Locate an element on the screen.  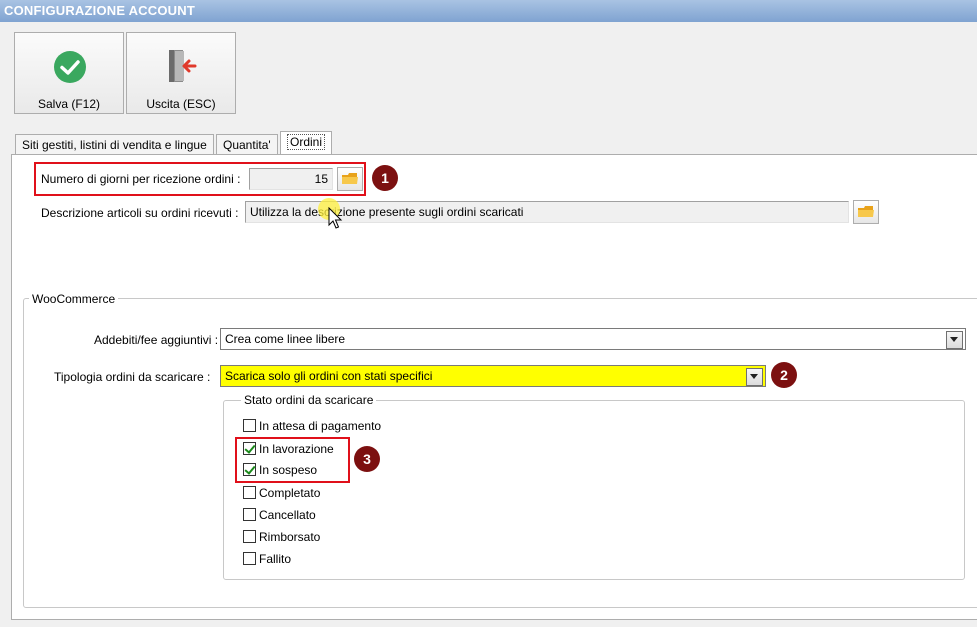
window-title: CONFIGURAZIONE ACCOUNT is located at coordinates (488, 11).